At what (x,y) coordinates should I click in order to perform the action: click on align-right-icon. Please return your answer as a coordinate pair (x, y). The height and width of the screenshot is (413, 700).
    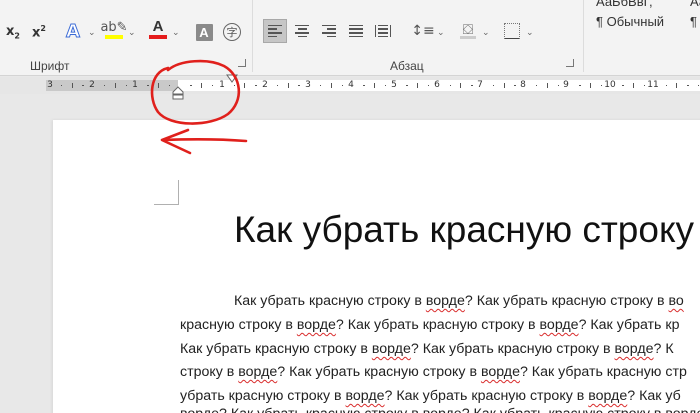
    Looking at the image, I should click on (329, 31).